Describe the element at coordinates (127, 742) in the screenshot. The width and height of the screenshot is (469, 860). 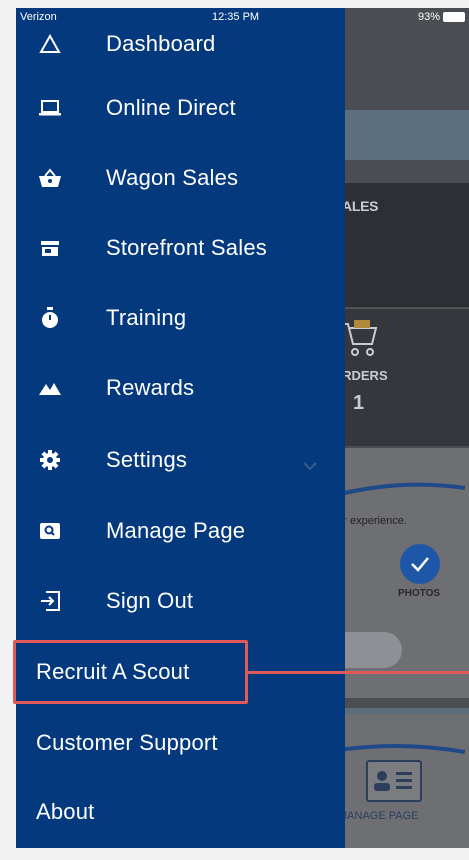
I see `menu-item-label: Customer Support` at that location.